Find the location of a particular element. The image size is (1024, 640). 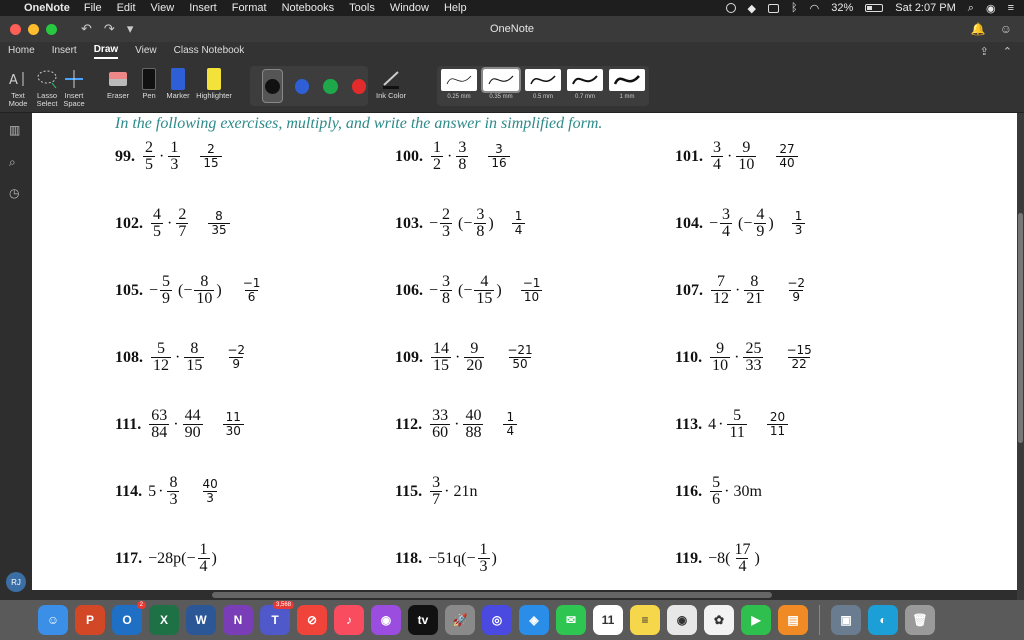

dock-calendar-icon: 11 is located at coordinates (608, 620).